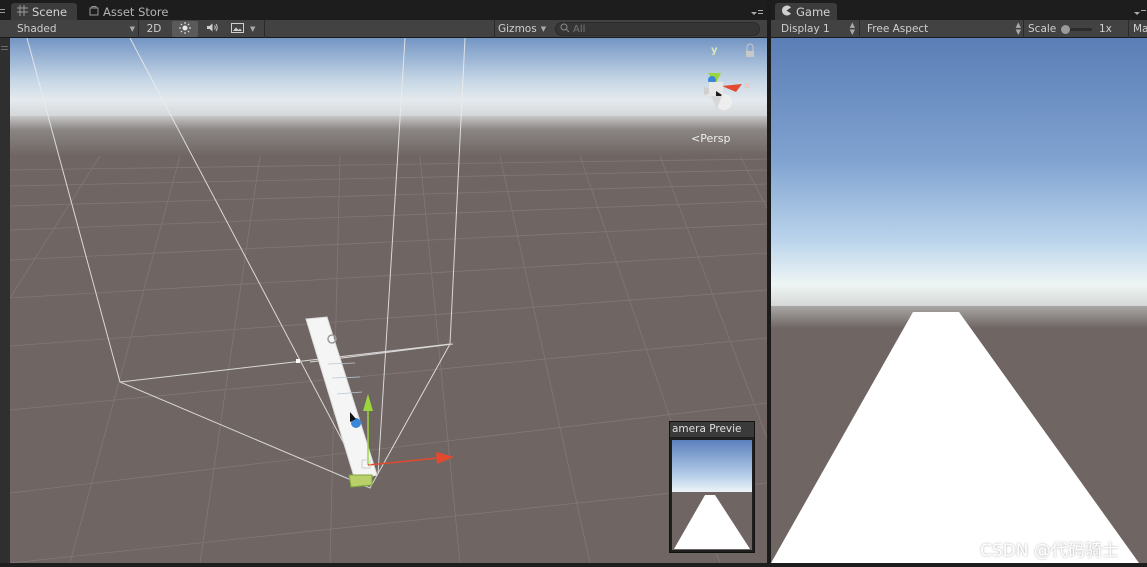  Describe the element at coordinates (898, 29) in the screenshot. I see `aspect-label: Free Aspect` at that location.